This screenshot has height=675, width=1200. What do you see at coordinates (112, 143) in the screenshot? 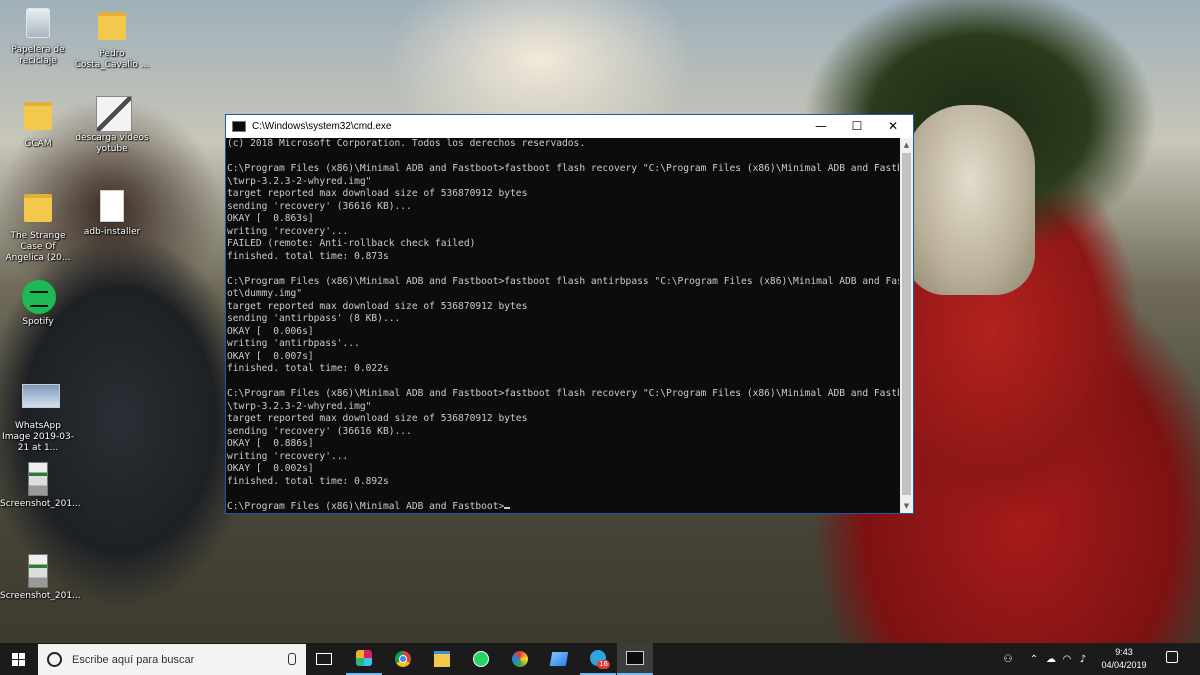
I see `desktop-icon-label: descarga videos yotube` at bounding box center [112, 143].